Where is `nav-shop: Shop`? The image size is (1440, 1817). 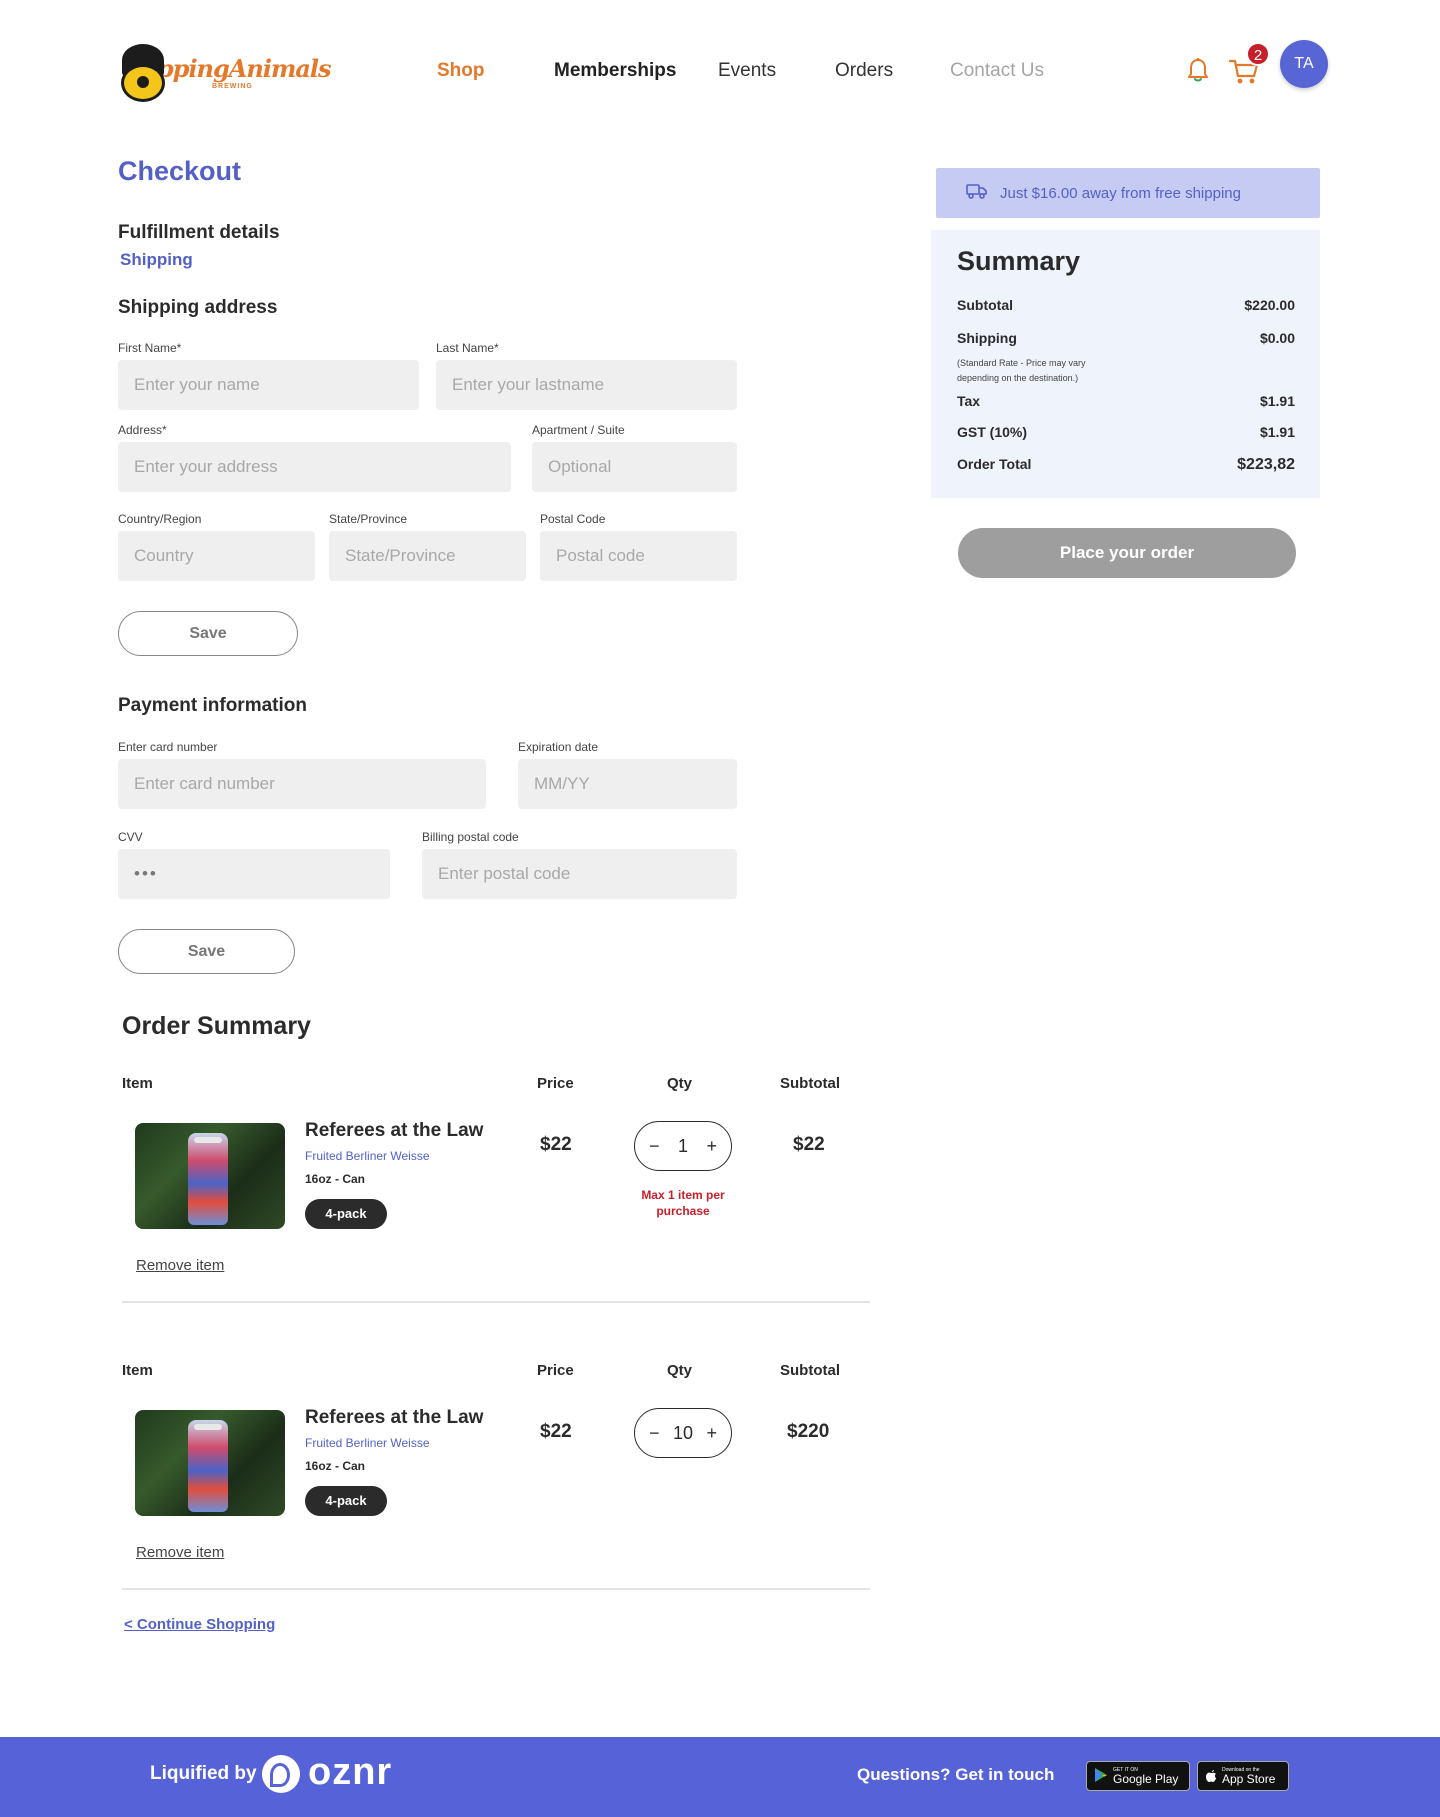 nav-shop: Shop is located at coordinates (461, 71).